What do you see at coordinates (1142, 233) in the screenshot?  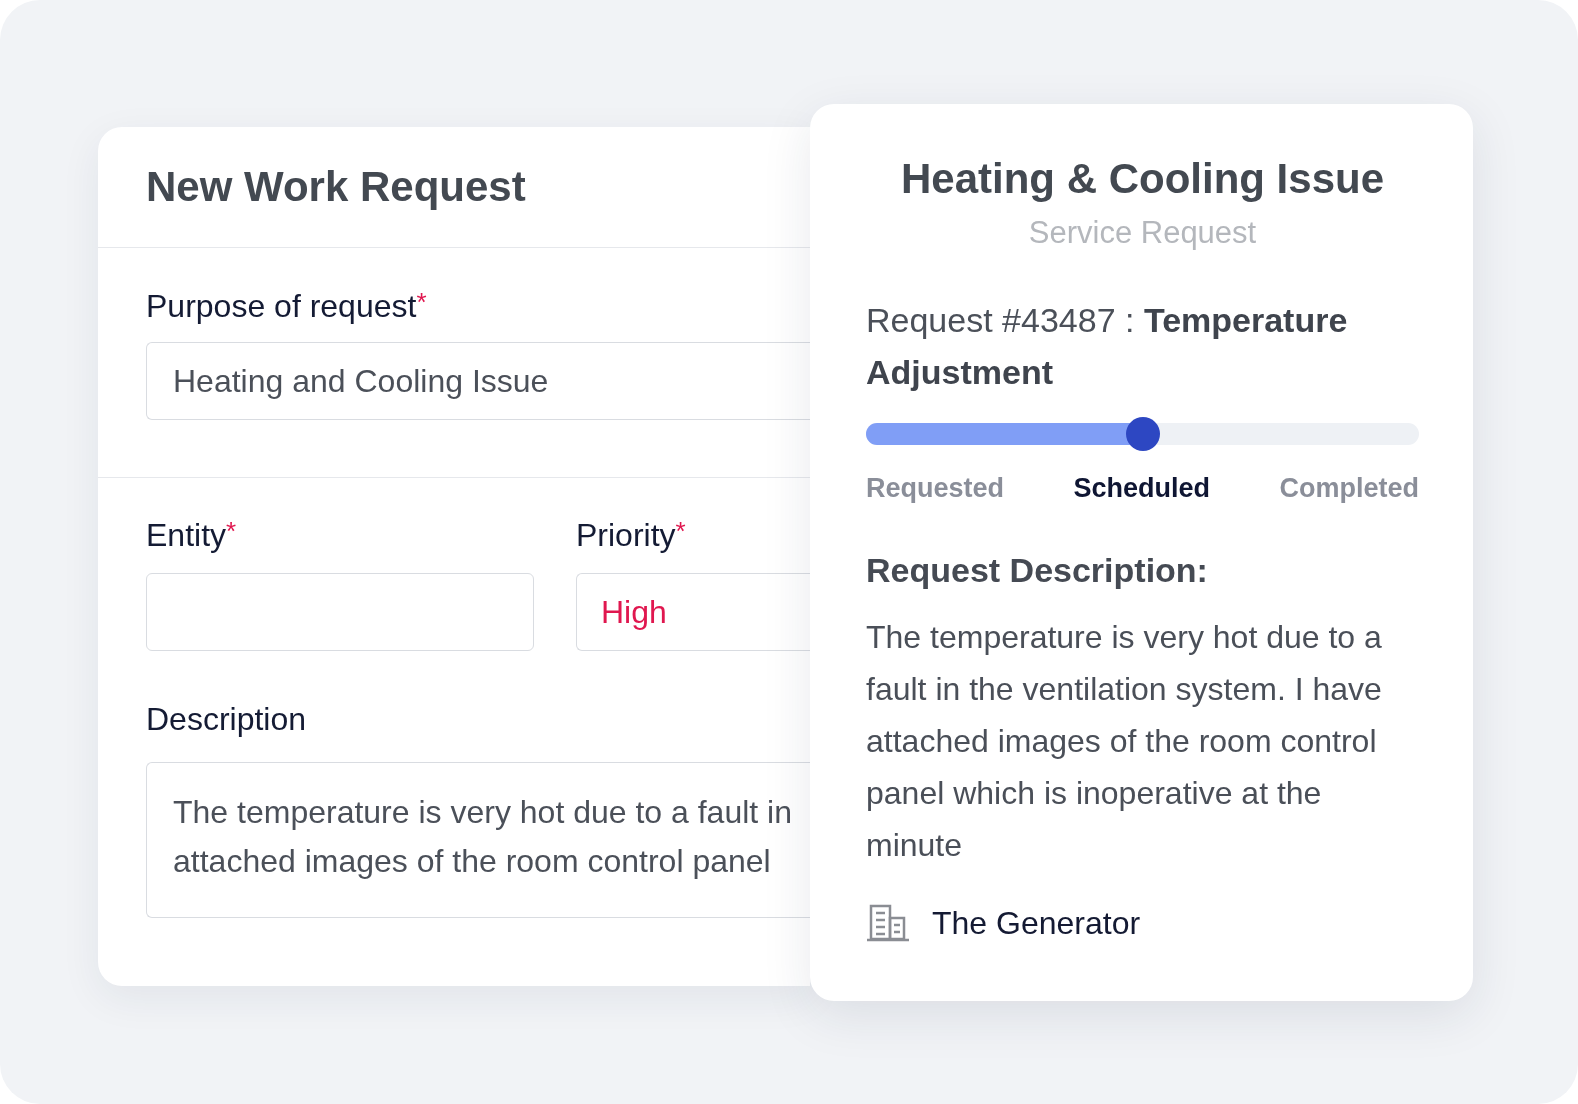 I see `card-subtitle: Service Request` at bounding box center [1142, 233].